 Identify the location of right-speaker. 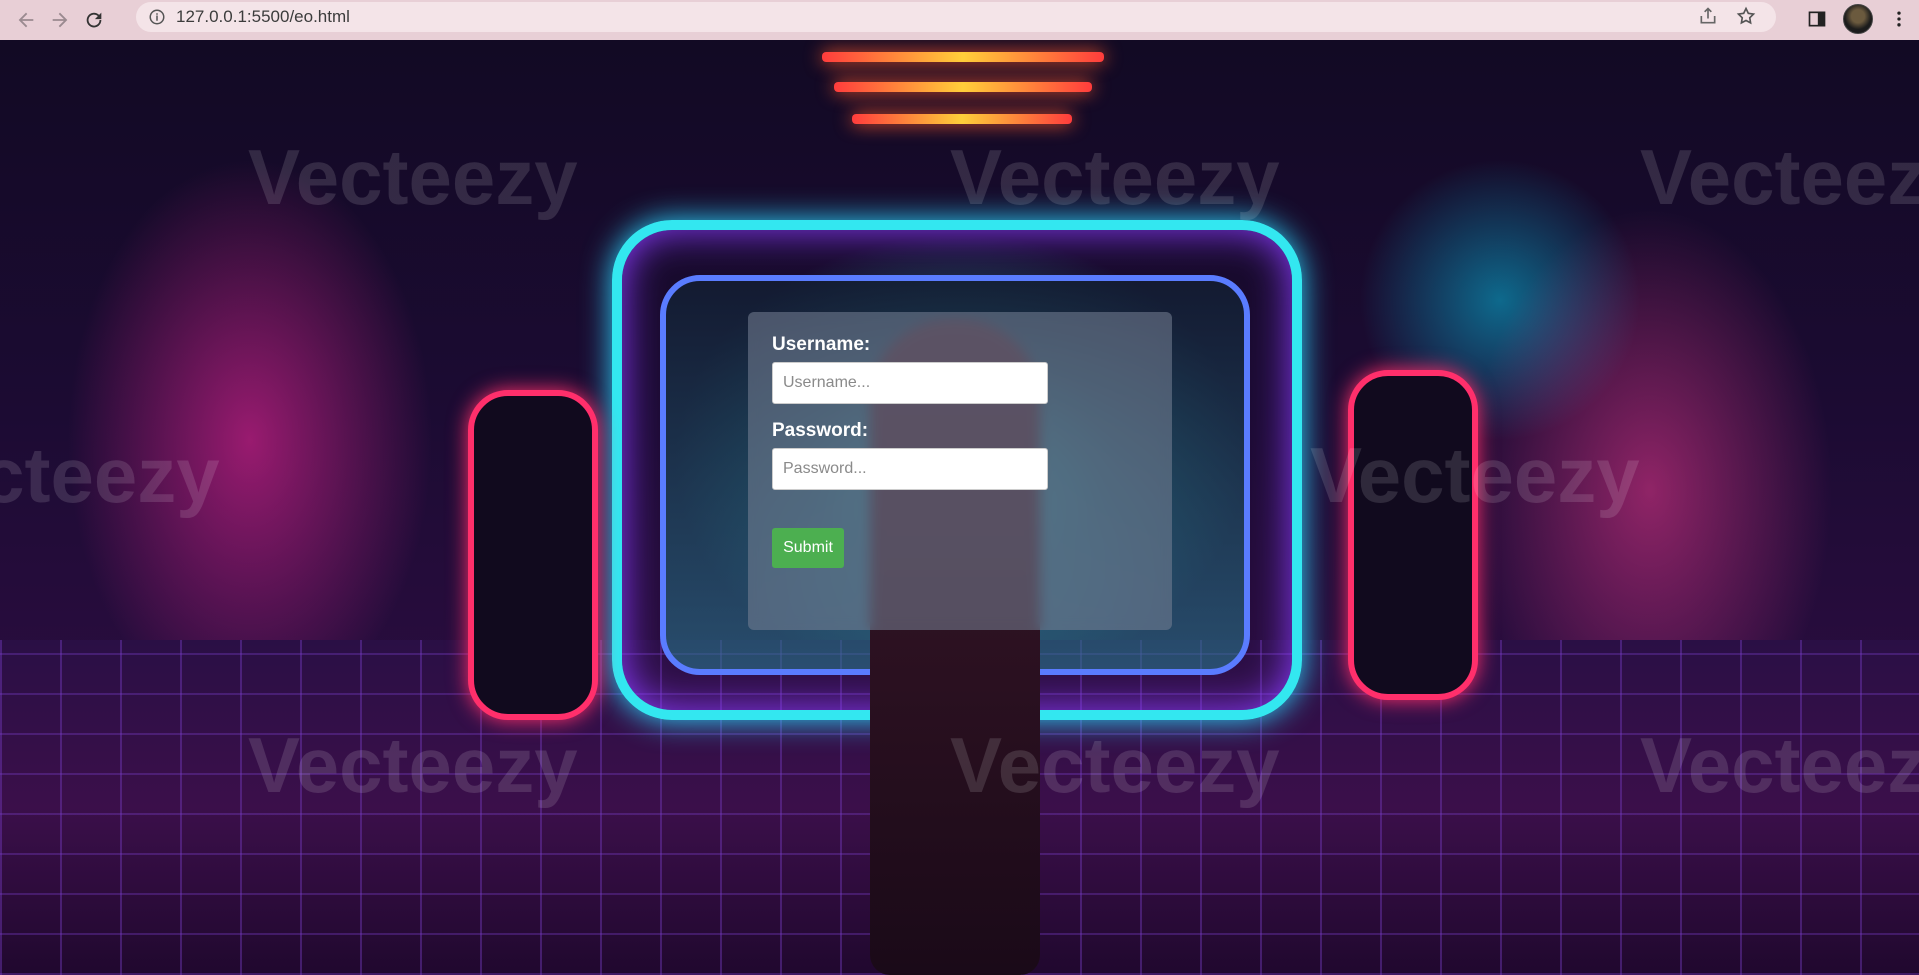
(1413, 535).